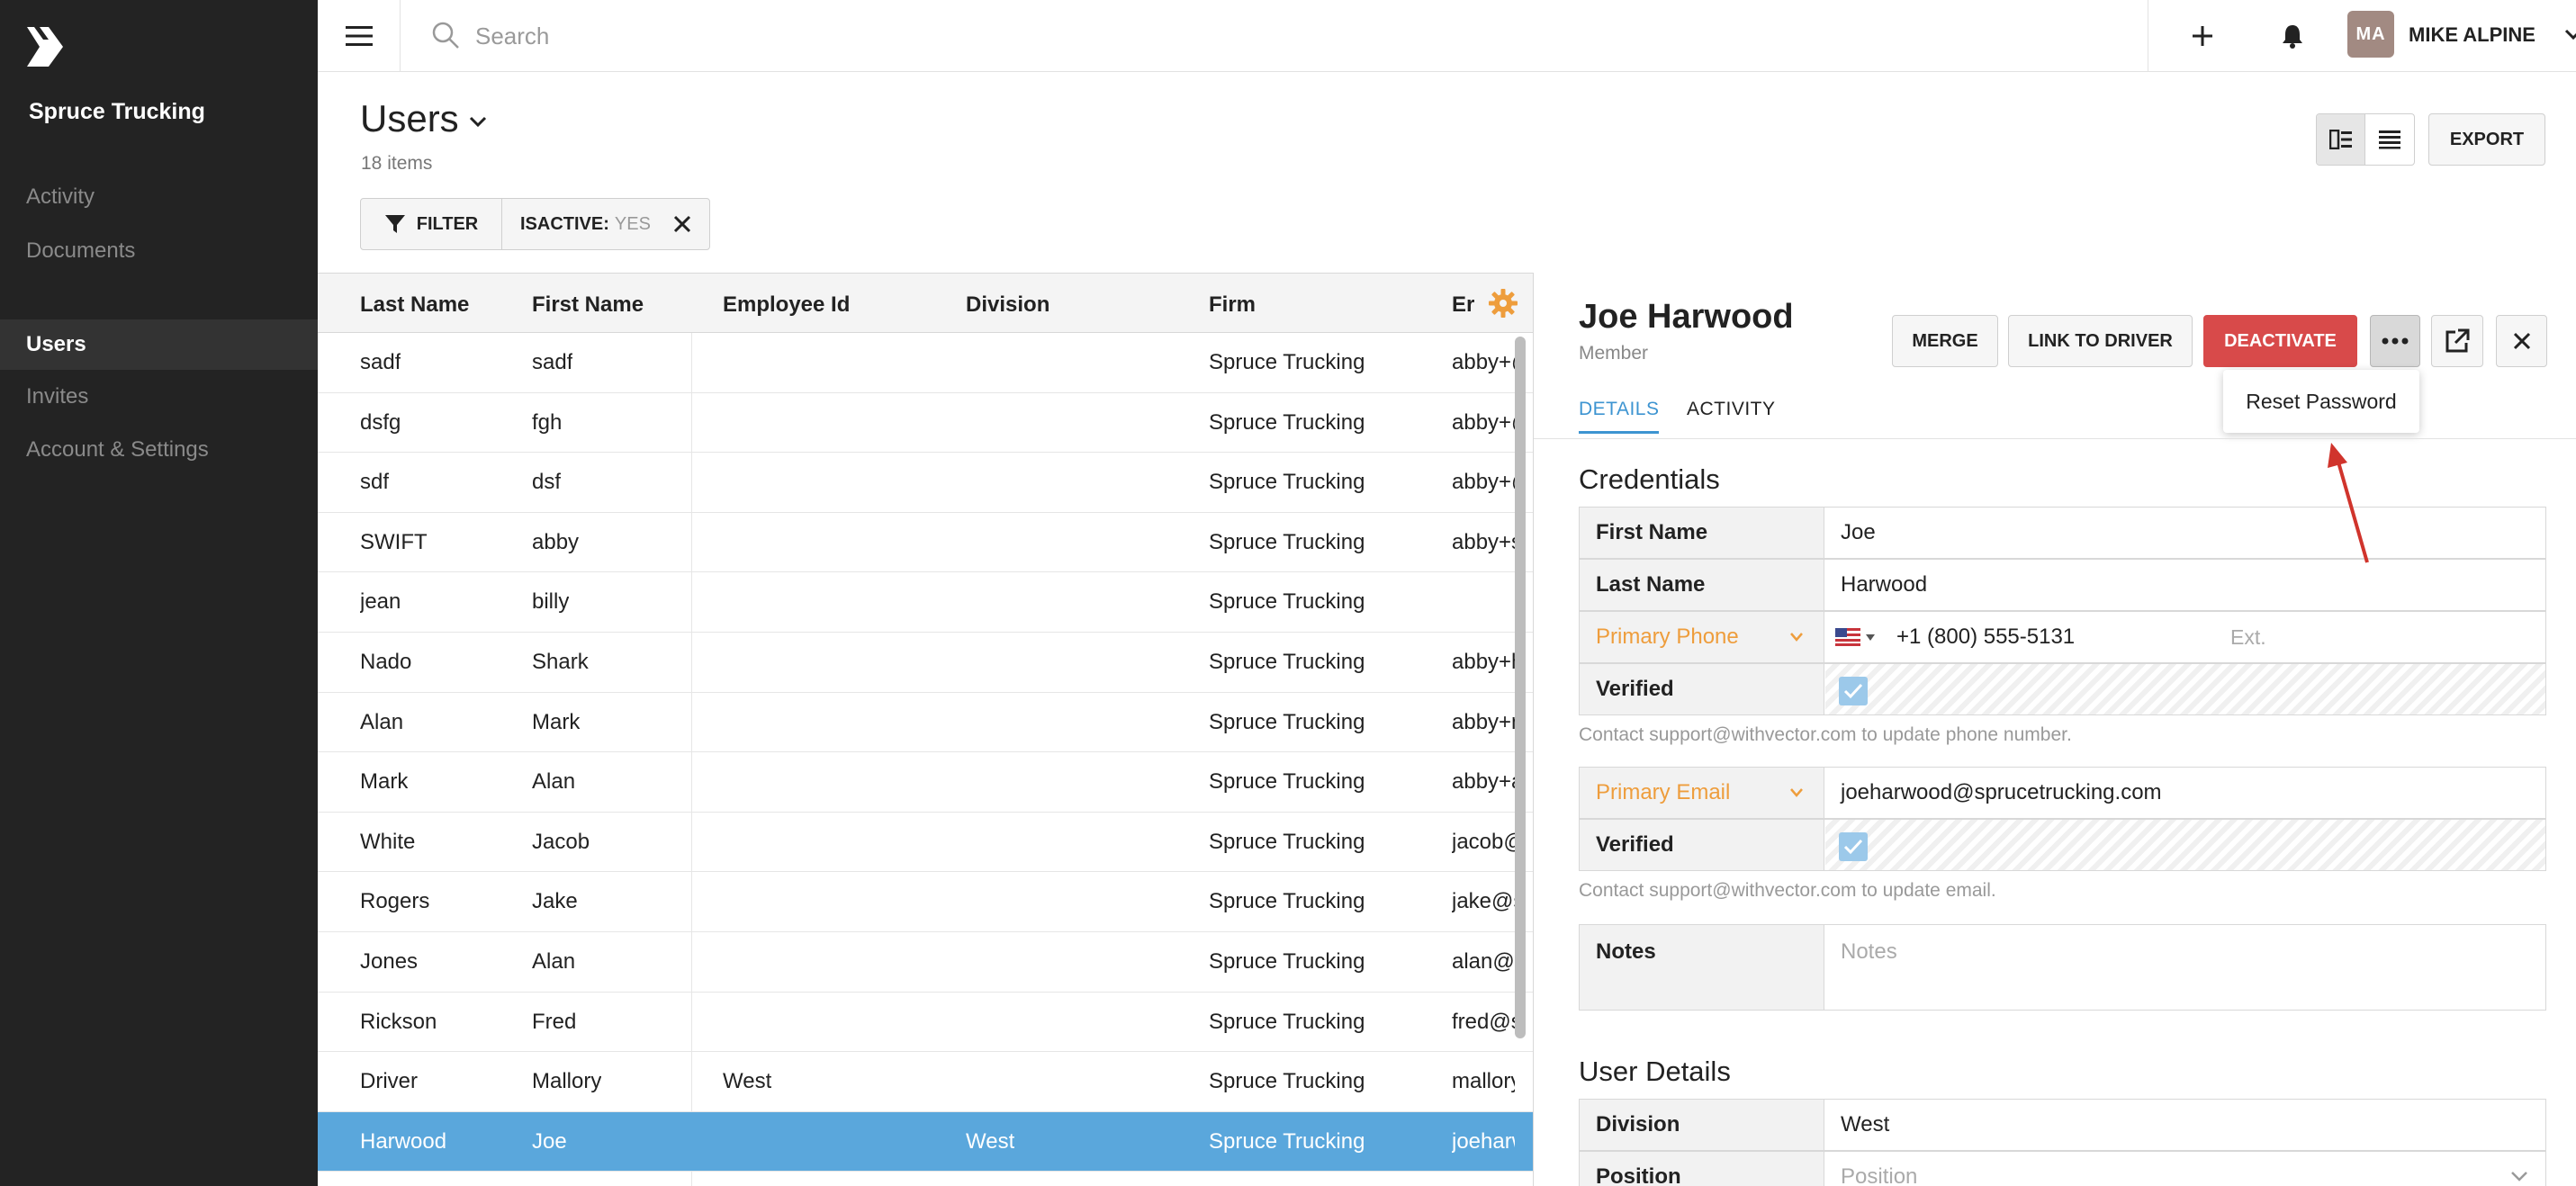  Describe the element at coordinates (1869, 968) in the screenshot. I see `notes-input: Notes` at that location.